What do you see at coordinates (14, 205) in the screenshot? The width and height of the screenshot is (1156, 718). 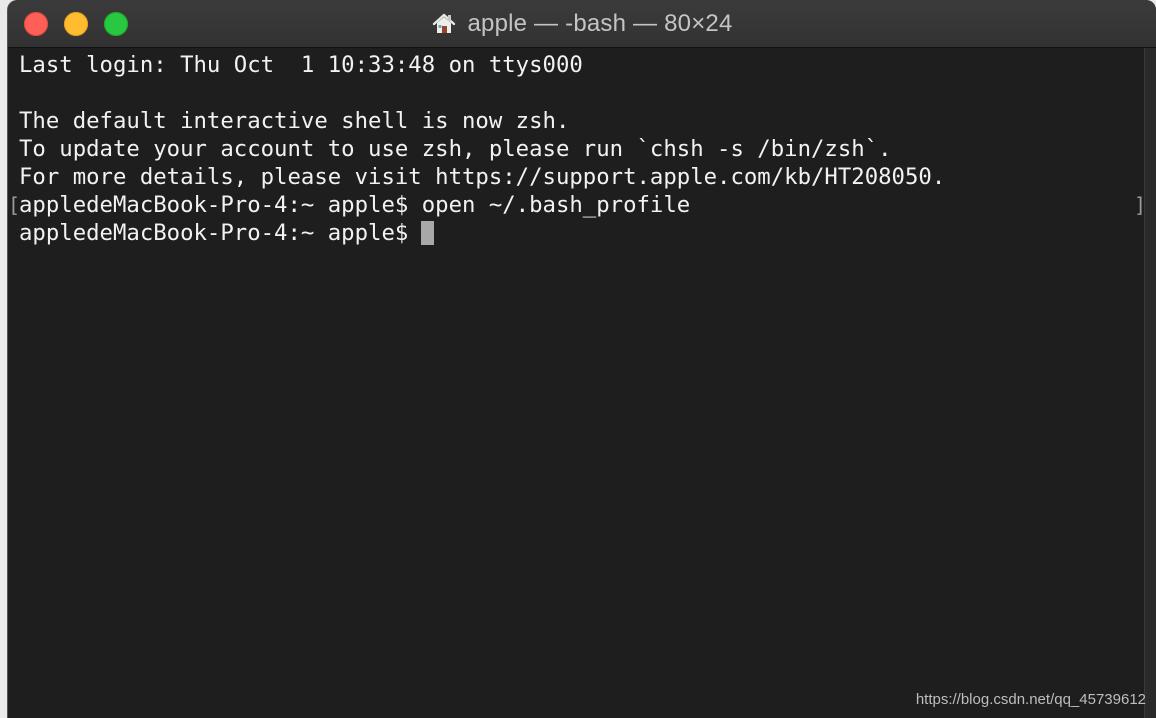 I see `mark-bracket-left: [` at bounding box center [14, 205].